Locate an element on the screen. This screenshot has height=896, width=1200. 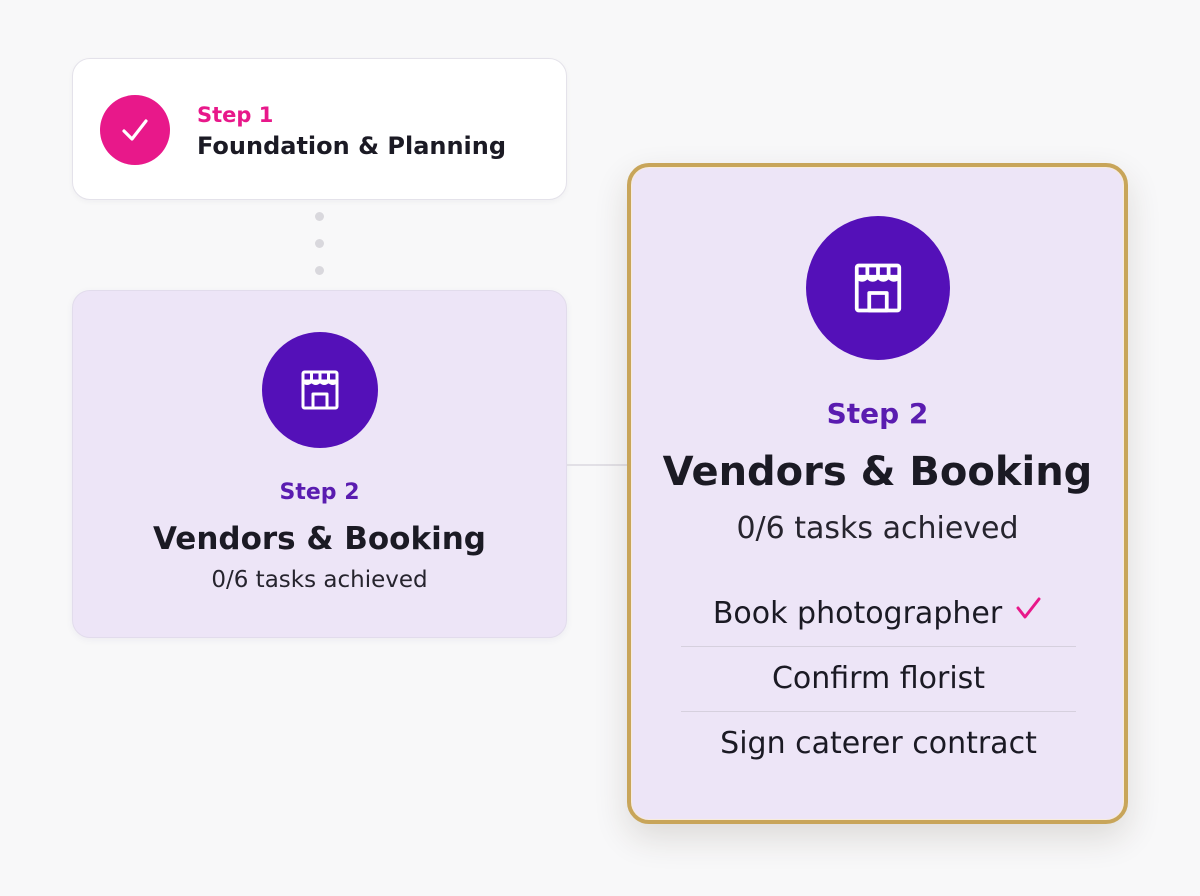
task-label: Confirm florist is located at coordinates (878, 678).